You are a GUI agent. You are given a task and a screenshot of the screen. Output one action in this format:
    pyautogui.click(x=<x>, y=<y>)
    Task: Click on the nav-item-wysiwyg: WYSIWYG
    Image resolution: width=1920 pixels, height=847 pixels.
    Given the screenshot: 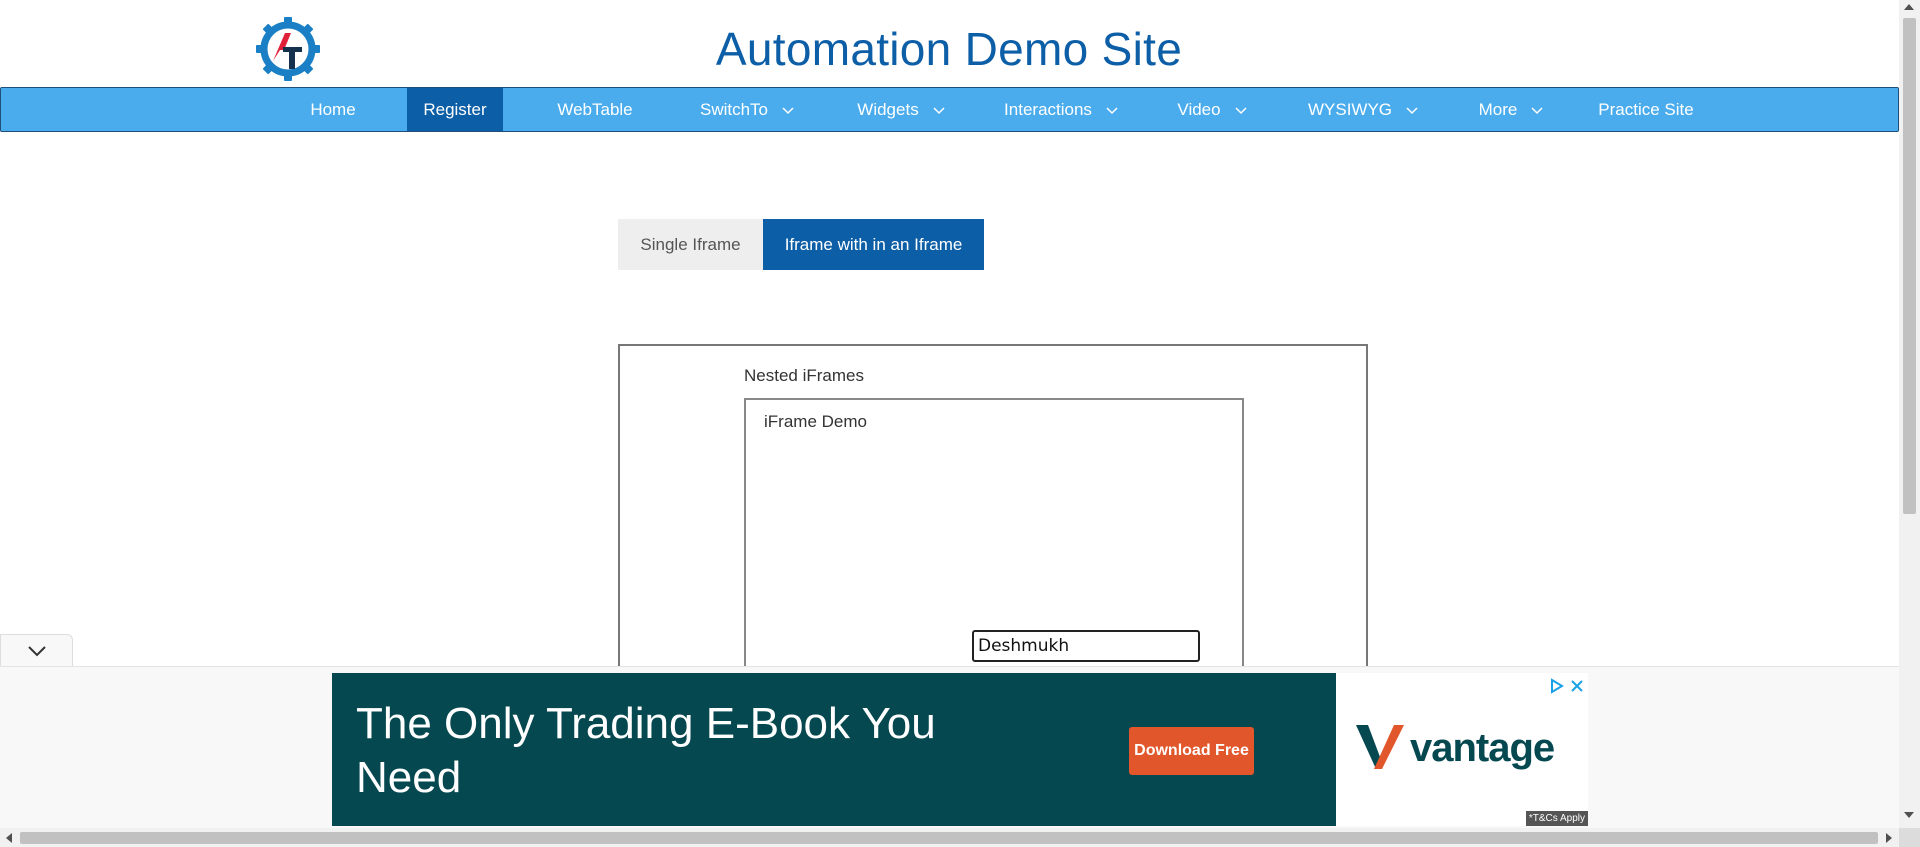 What is the action you would take?
    pyautogui.click(x=1364, y=109)
    